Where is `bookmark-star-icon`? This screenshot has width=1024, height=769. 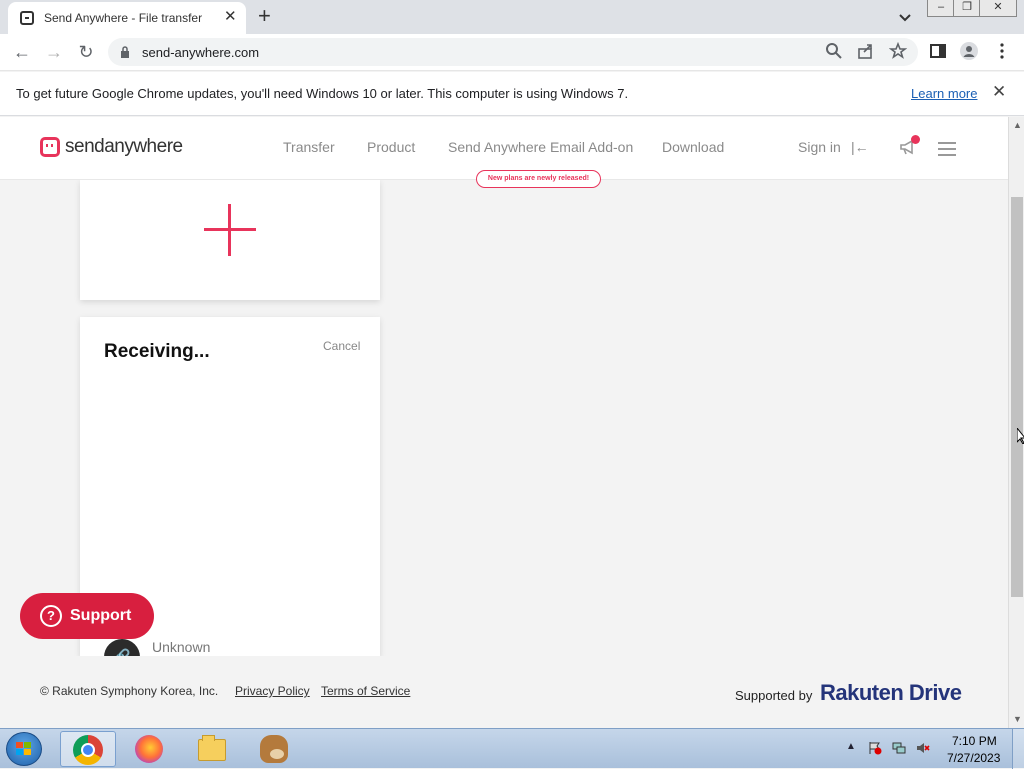 bookmark-star-icon is located at coordinates (898, 51).